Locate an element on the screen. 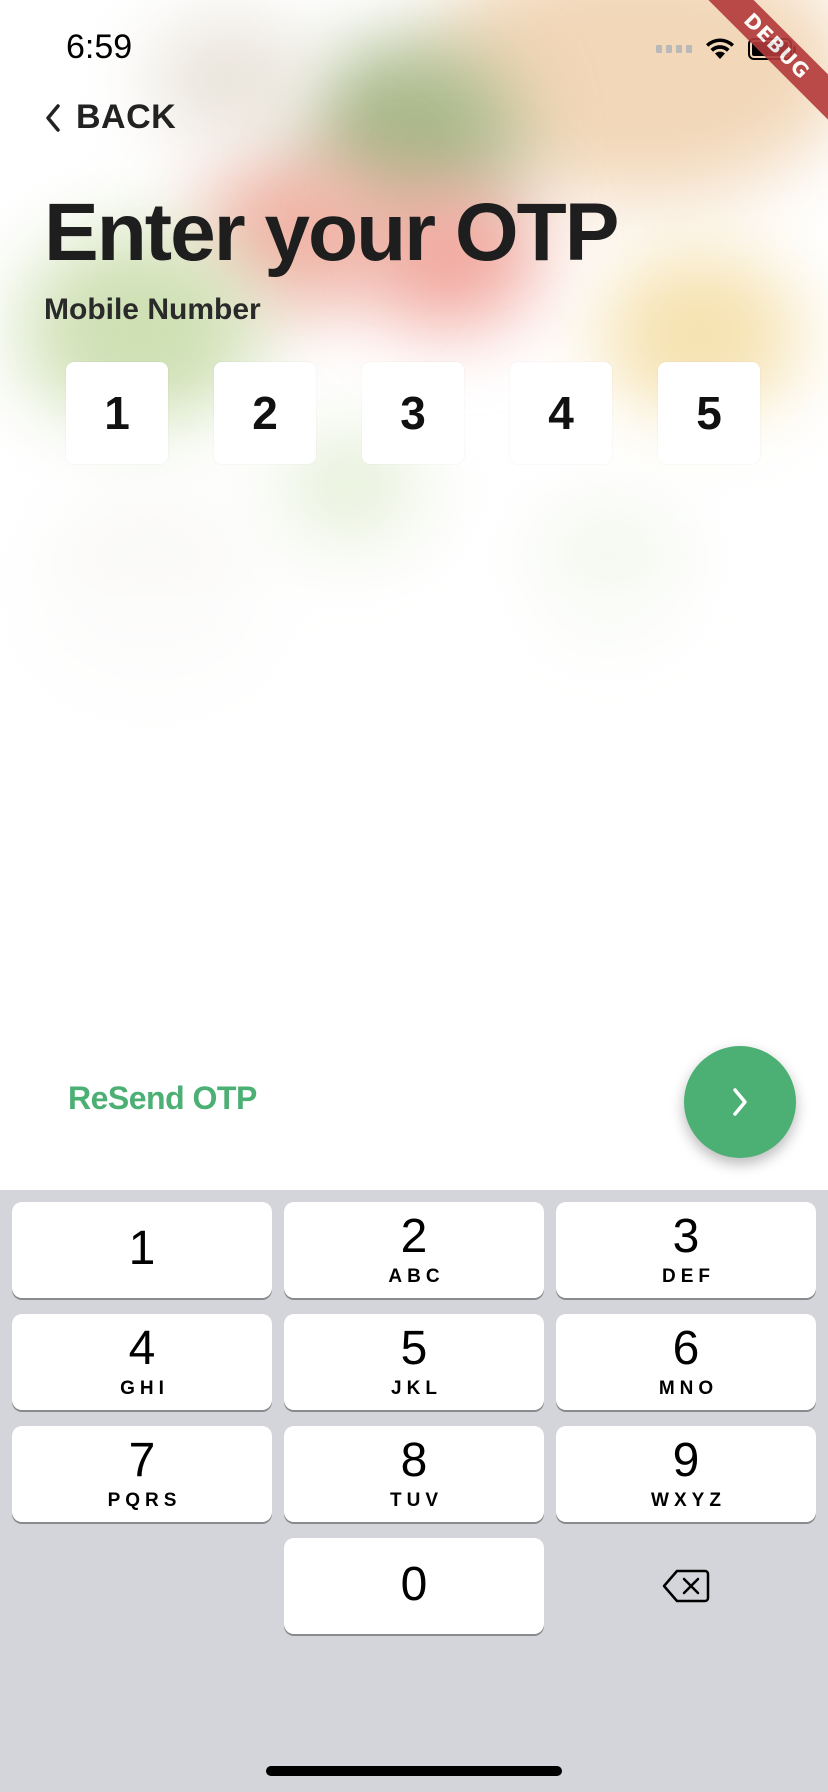  cellular-signal-icon is located at coordinates (674, 49).